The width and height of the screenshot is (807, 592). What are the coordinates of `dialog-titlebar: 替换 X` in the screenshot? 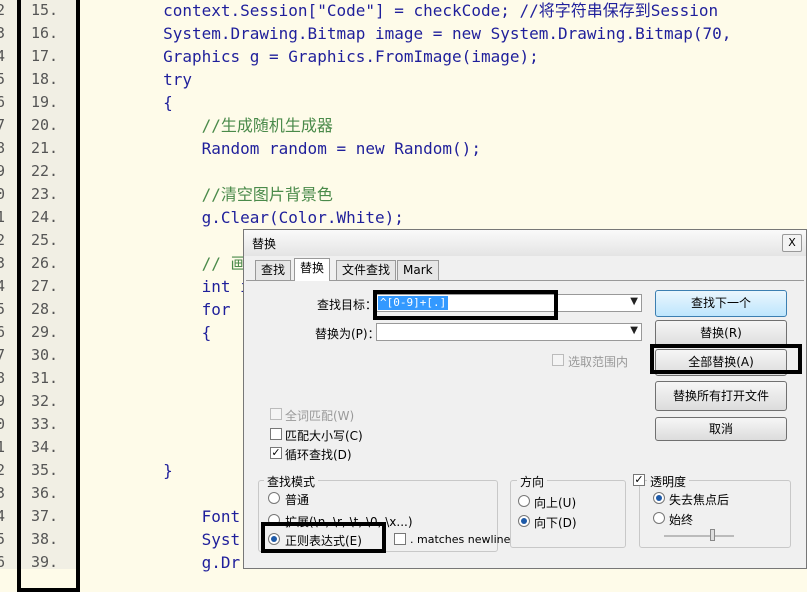 It's located at (525, 243).